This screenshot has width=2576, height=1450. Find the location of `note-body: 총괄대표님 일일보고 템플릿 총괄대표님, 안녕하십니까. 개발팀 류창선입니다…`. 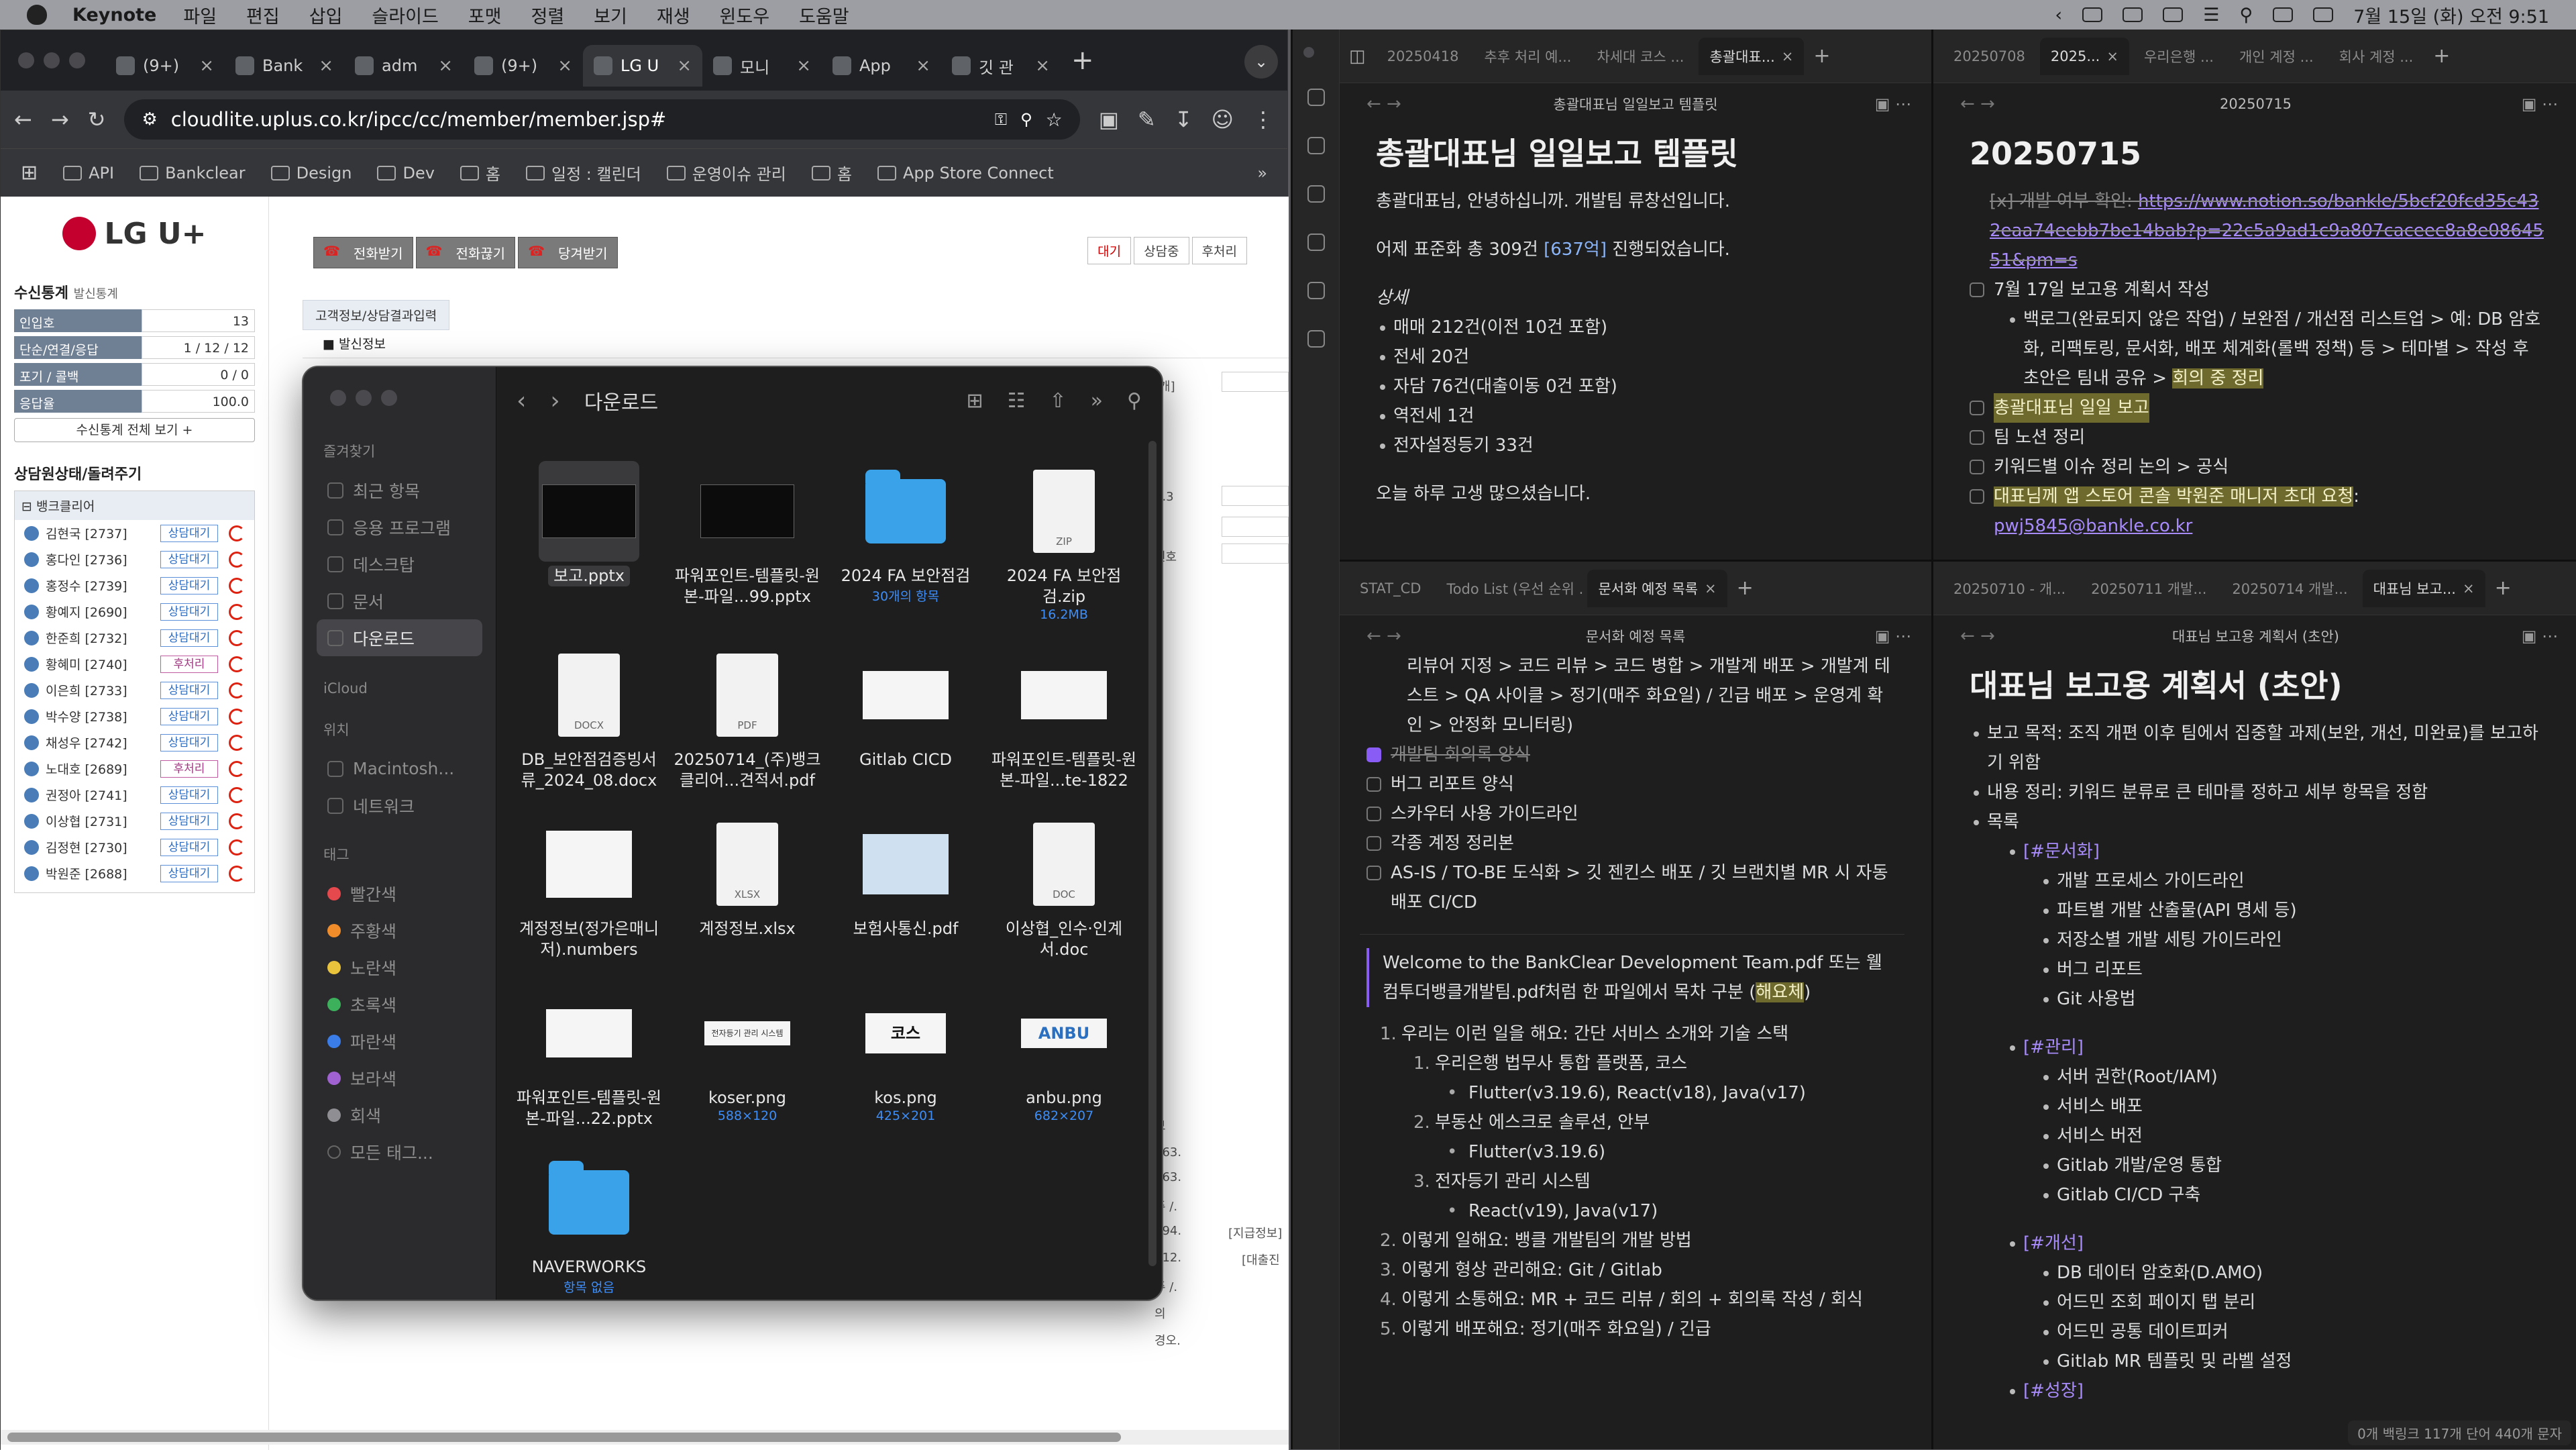

note-body: 총괄대표님 일일보고 템플릿 총괄대표님, 안녕하십니까. 개발팀 류창선입니다… is located at coordinates (1635, 342).